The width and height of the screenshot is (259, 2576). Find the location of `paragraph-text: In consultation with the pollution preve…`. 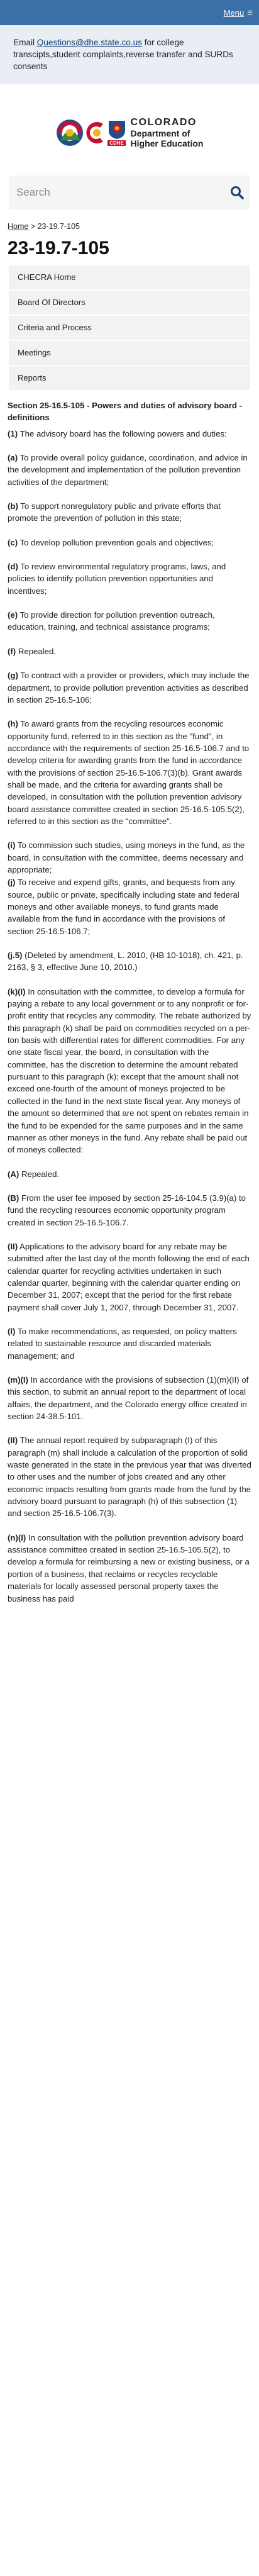

paragraph-text: In consultation with the pollution preve… is located at coordinates (129, 1567).